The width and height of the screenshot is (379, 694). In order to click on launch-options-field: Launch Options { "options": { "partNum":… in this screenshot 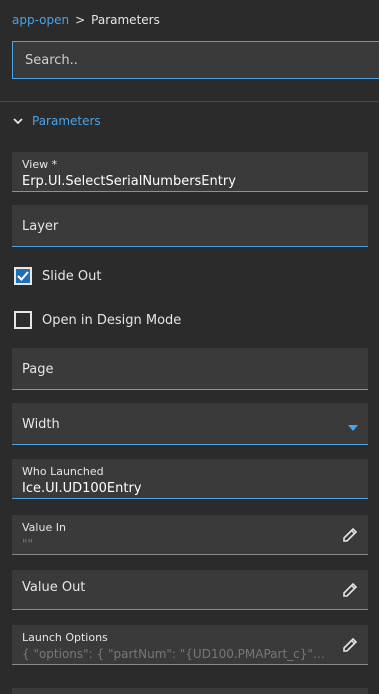, I will do `click(190, 645)`.